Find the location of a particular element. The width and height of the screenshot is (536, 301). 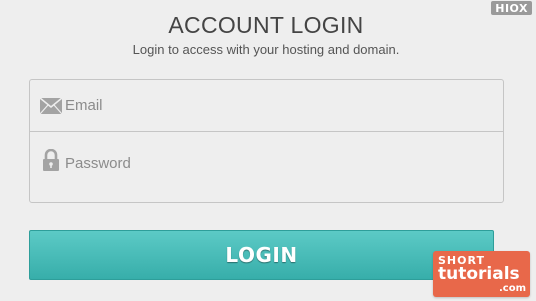

envelope-icon is located at coordinates (51, 106).